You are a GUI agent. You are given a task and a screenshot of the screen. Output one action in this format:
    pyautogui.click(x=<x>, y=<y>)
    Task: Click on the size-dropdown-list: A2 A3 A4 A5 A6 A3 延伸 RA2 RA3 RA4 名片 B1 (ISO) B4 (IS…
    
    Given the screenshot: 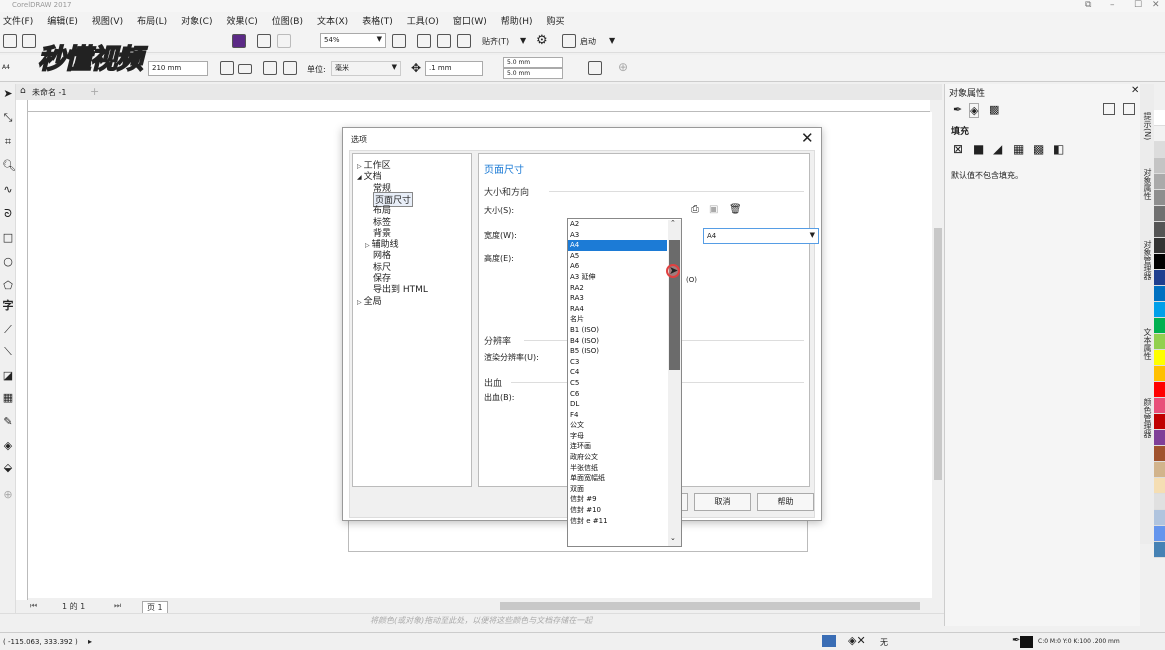 What is the action you would take?
    pyautogui.click(x=624, y=382)
    